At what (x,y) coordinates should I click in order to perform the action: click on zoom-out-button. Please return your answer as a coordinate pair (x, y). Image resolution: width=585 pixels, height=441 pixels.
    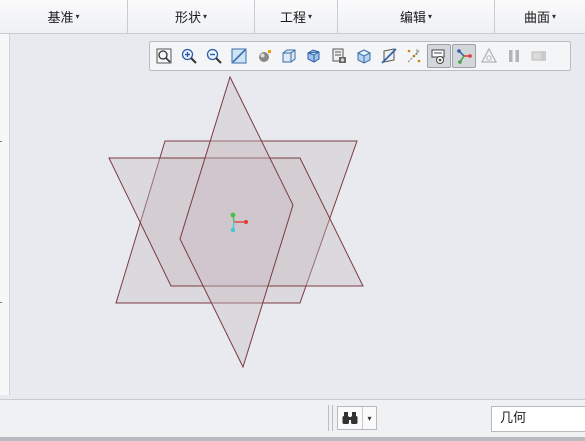
    Looking at the image, I should click on (214, 56).